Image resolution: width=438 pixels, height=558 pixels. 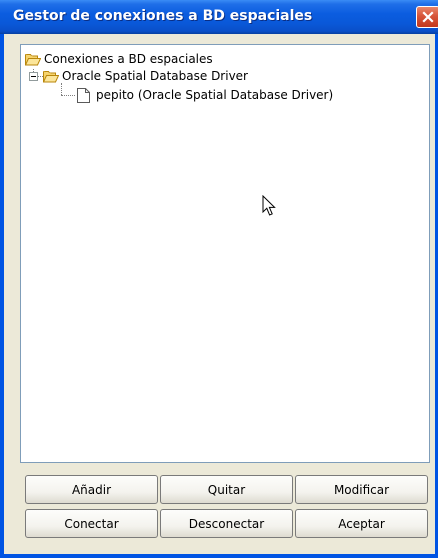 I want to click on collapse-toggle, so click(x=33, y=76).